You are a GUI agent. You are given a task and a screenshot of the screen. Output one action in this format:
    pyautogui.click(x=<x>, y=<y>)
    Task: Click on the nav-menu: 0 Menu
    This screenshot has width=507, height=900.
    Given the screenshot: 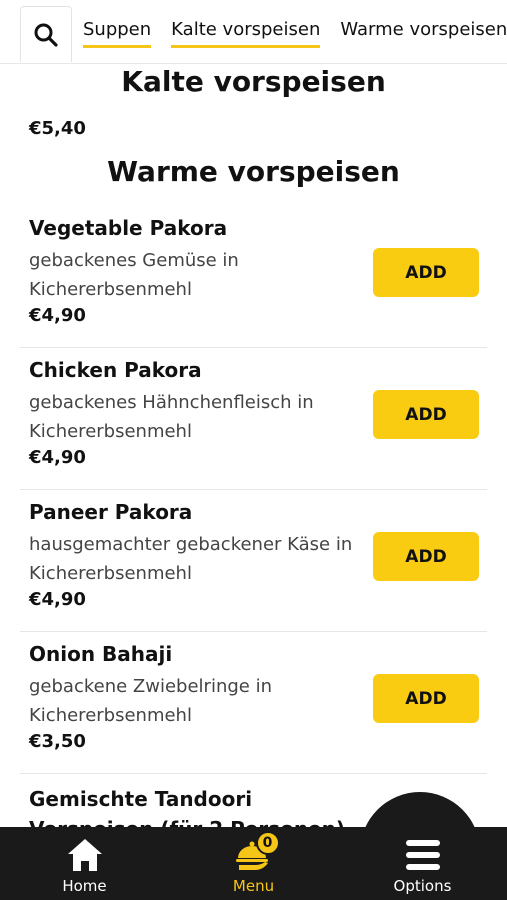 What is the action you would take?
    pyautogui.click(x=253, y=863)
    